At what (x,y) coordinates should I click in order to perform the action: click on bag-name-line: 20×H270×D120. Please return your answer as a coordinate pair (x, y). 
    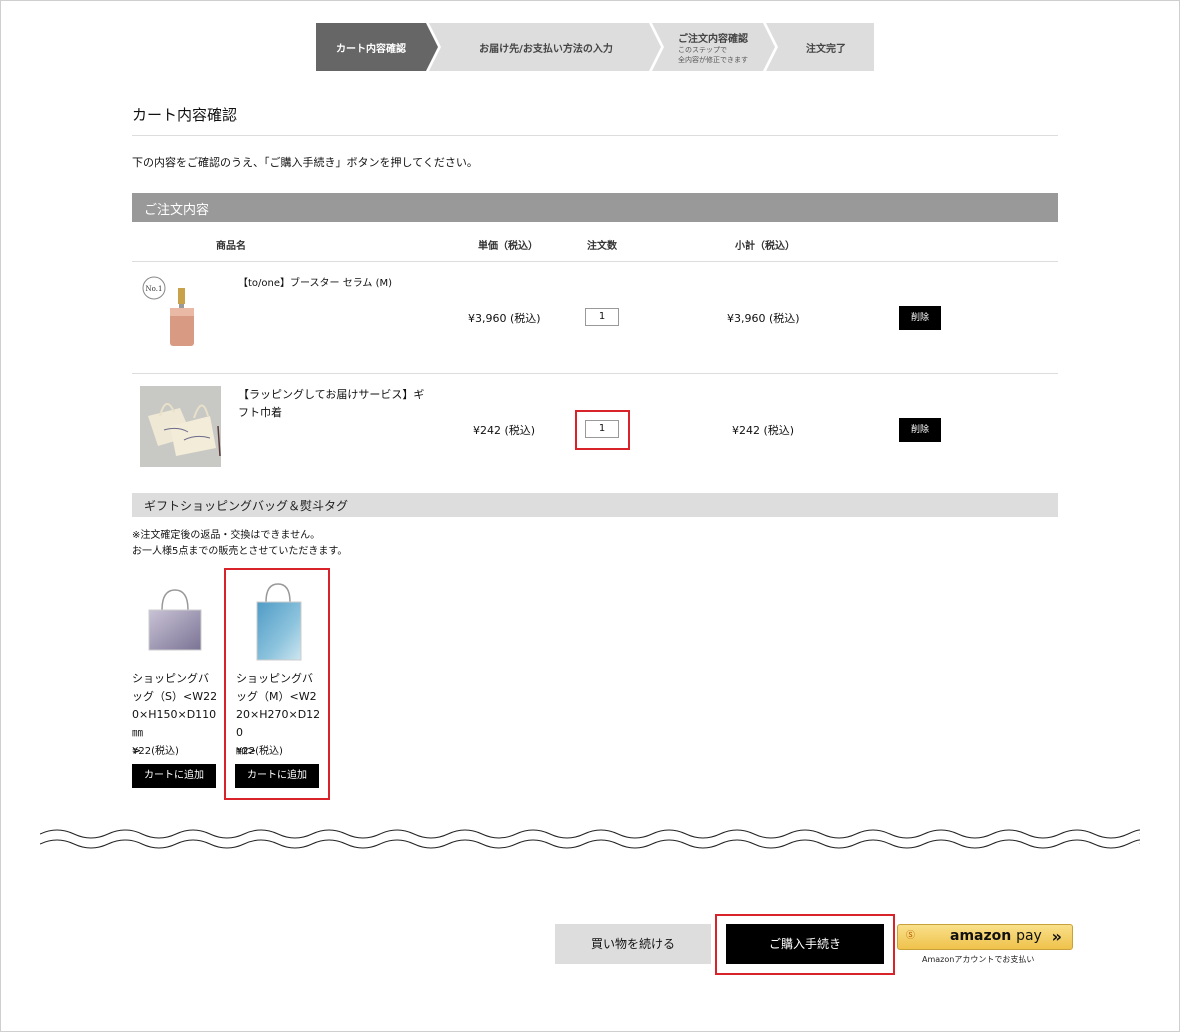
    Looking at the image, I should click on (278, 723).